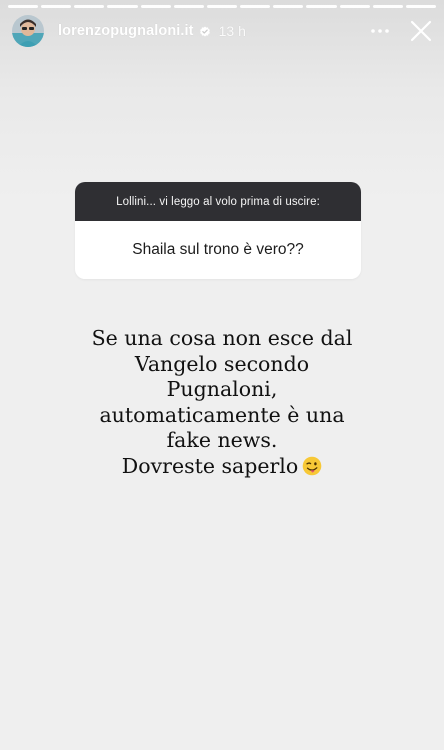 This screenshot has height=750, width=444. I want to click on winking-face-tongue-emoji-icon, so click(312, 466).